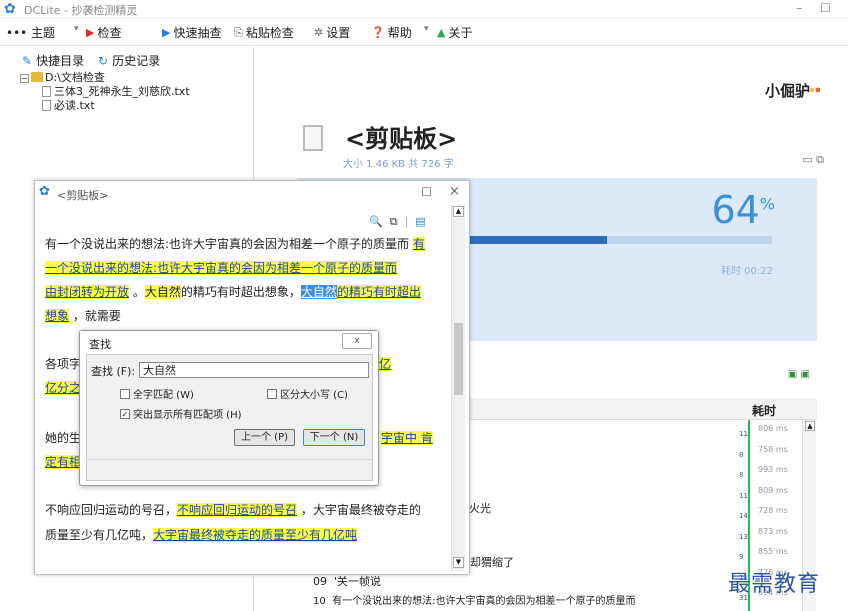  I want to click on folder-icon, so click(37, 77).